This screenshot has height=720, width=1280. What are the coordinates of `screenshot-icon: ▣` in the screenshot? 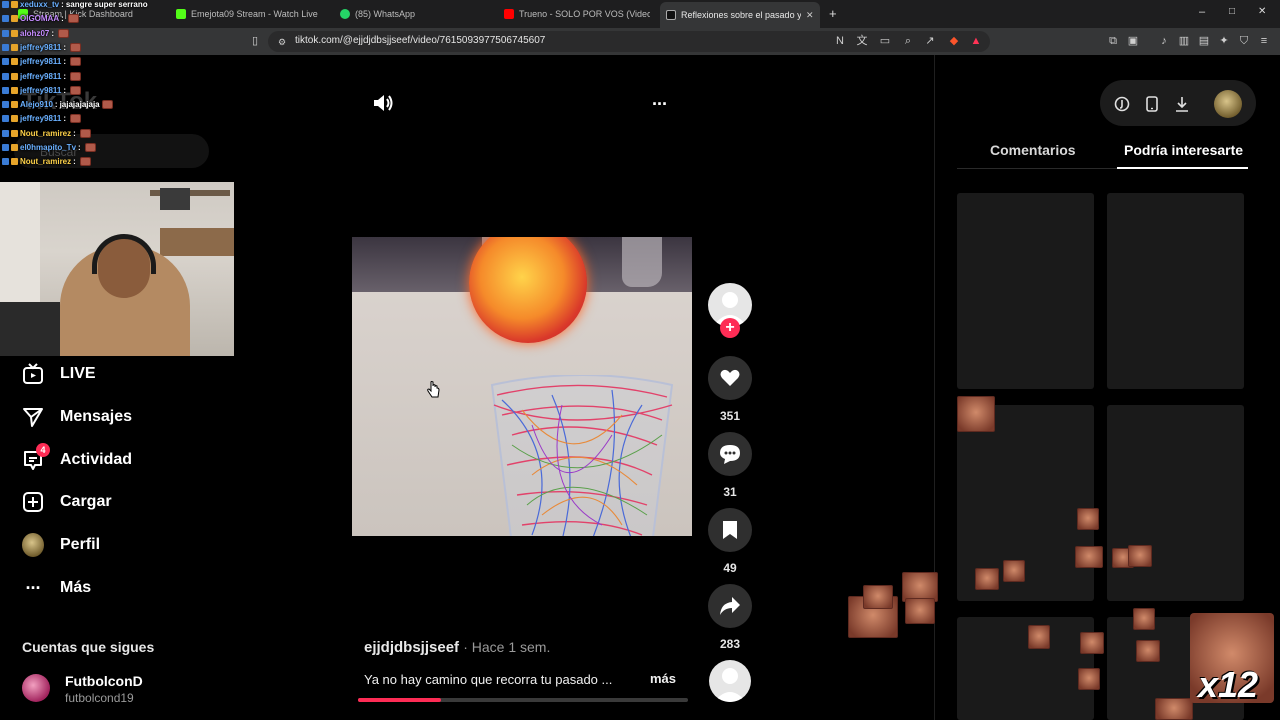 It's located at (1133, 41).